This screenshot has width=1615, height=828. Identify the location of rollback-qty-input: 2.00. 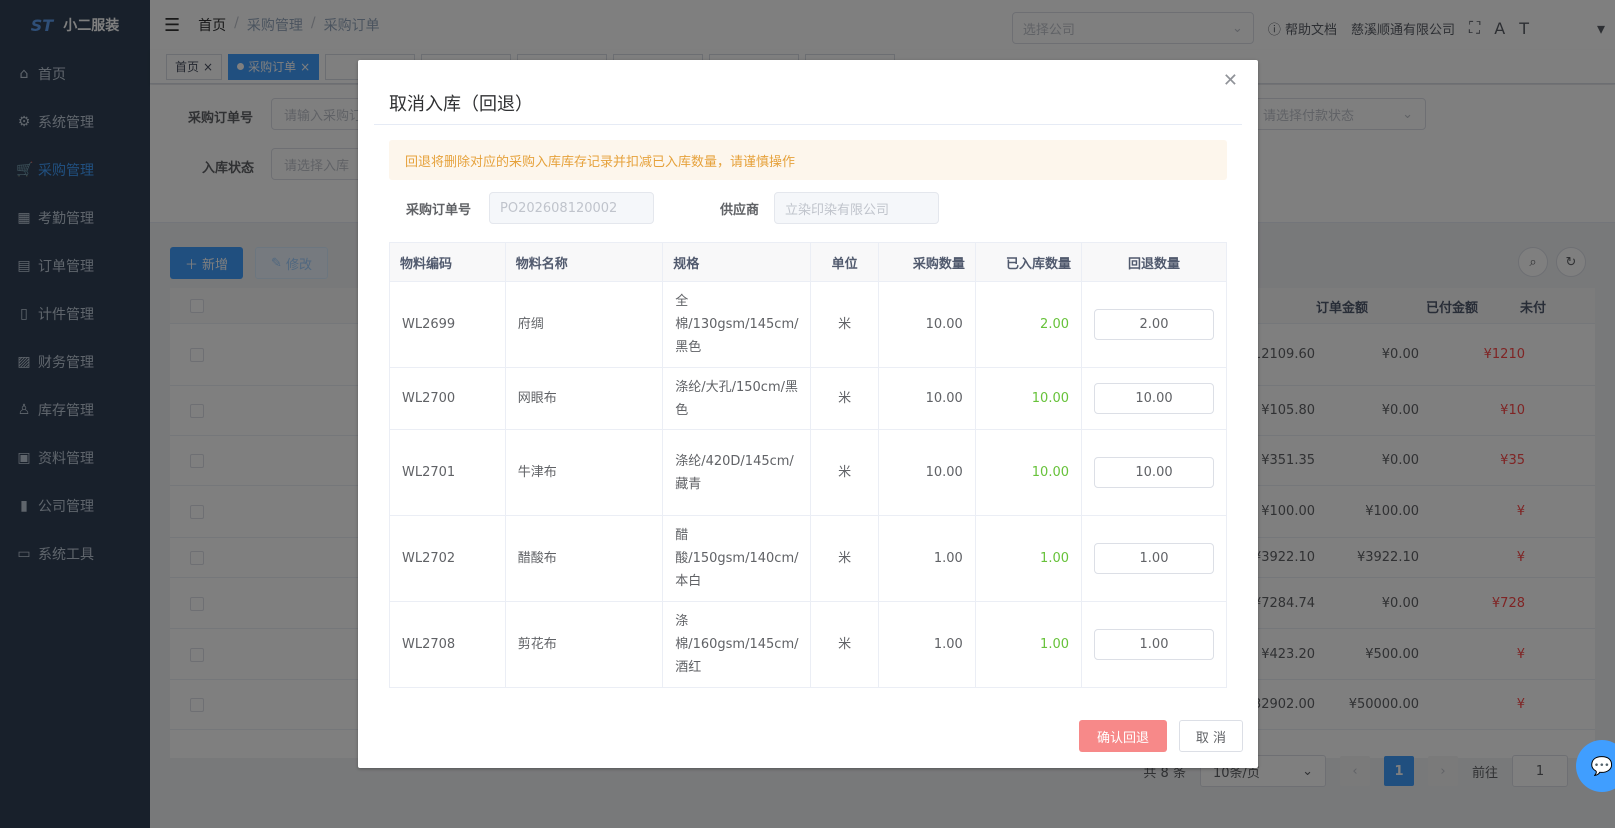
(1154, 324).